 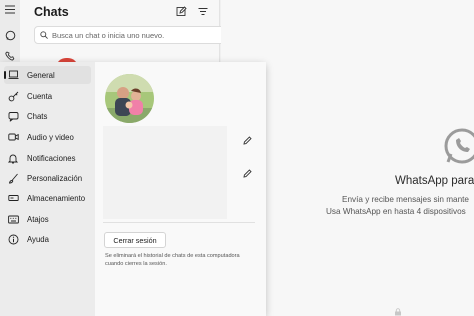 What do you see at coordinates (13, 219) in the screenshot?
I see `keyboard-icon` at bounding box center [13, 219].